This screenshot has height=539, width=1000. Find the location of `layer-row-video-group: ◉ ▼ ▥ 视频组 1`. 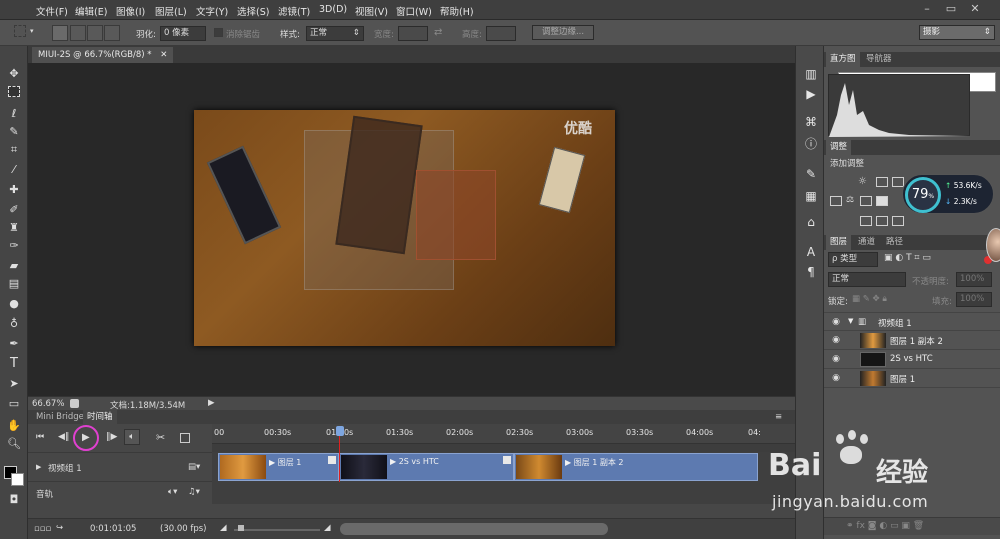

layer-row-video-group: ◉ ▼ ▥ 视频组 1 is located at coordinates (912, 321).